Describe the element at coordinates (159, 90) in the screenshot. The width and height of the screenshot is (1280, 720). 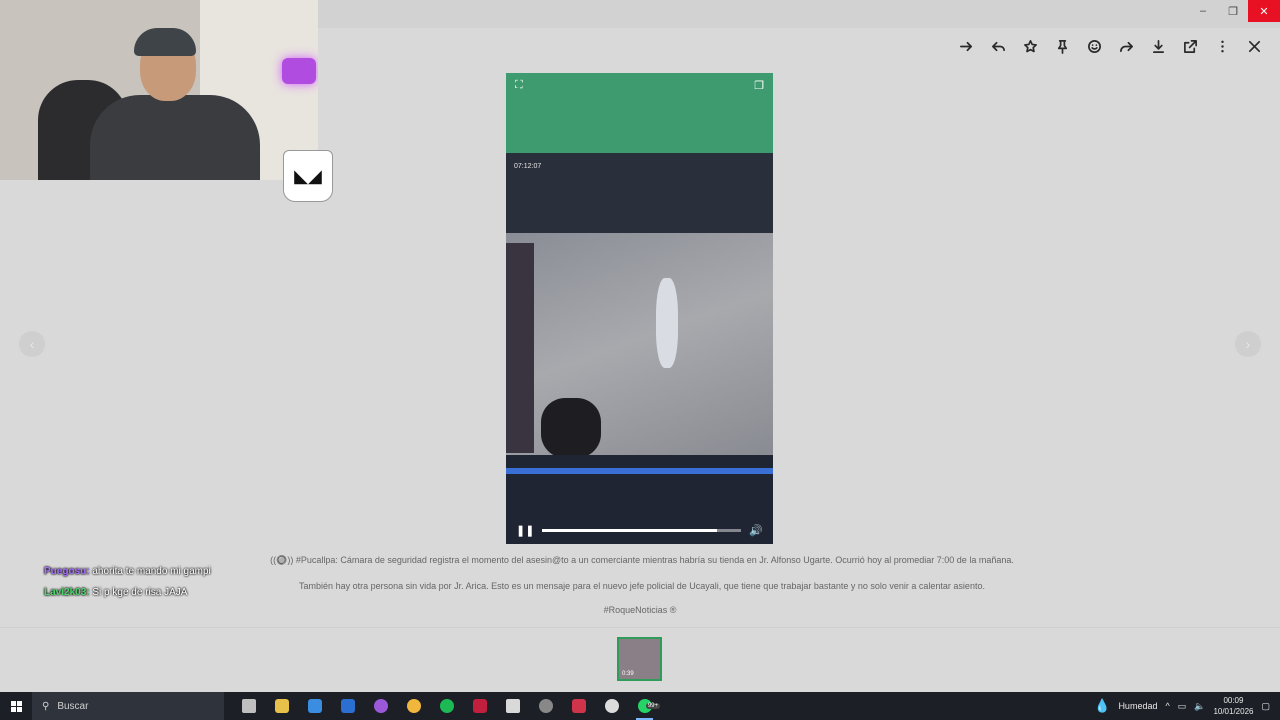
I see `webcam-overlay` at that location.